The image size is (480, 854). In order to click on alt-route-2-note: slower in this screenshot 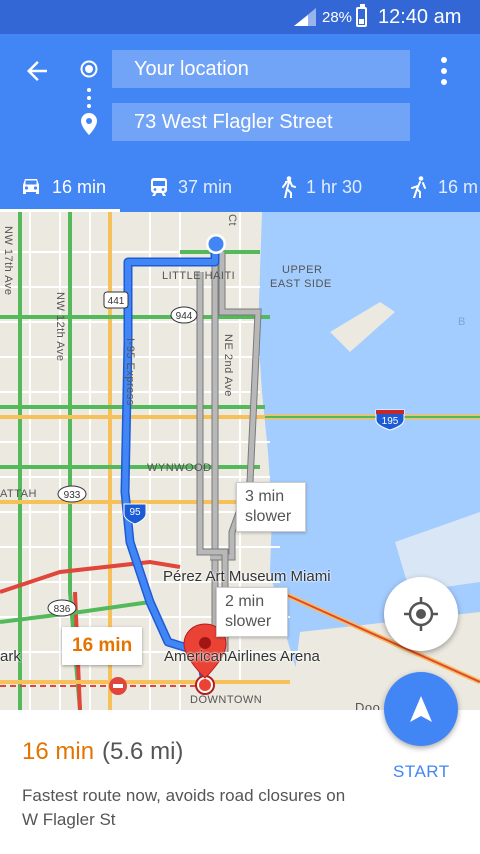, I will do `click(248, 621)`.